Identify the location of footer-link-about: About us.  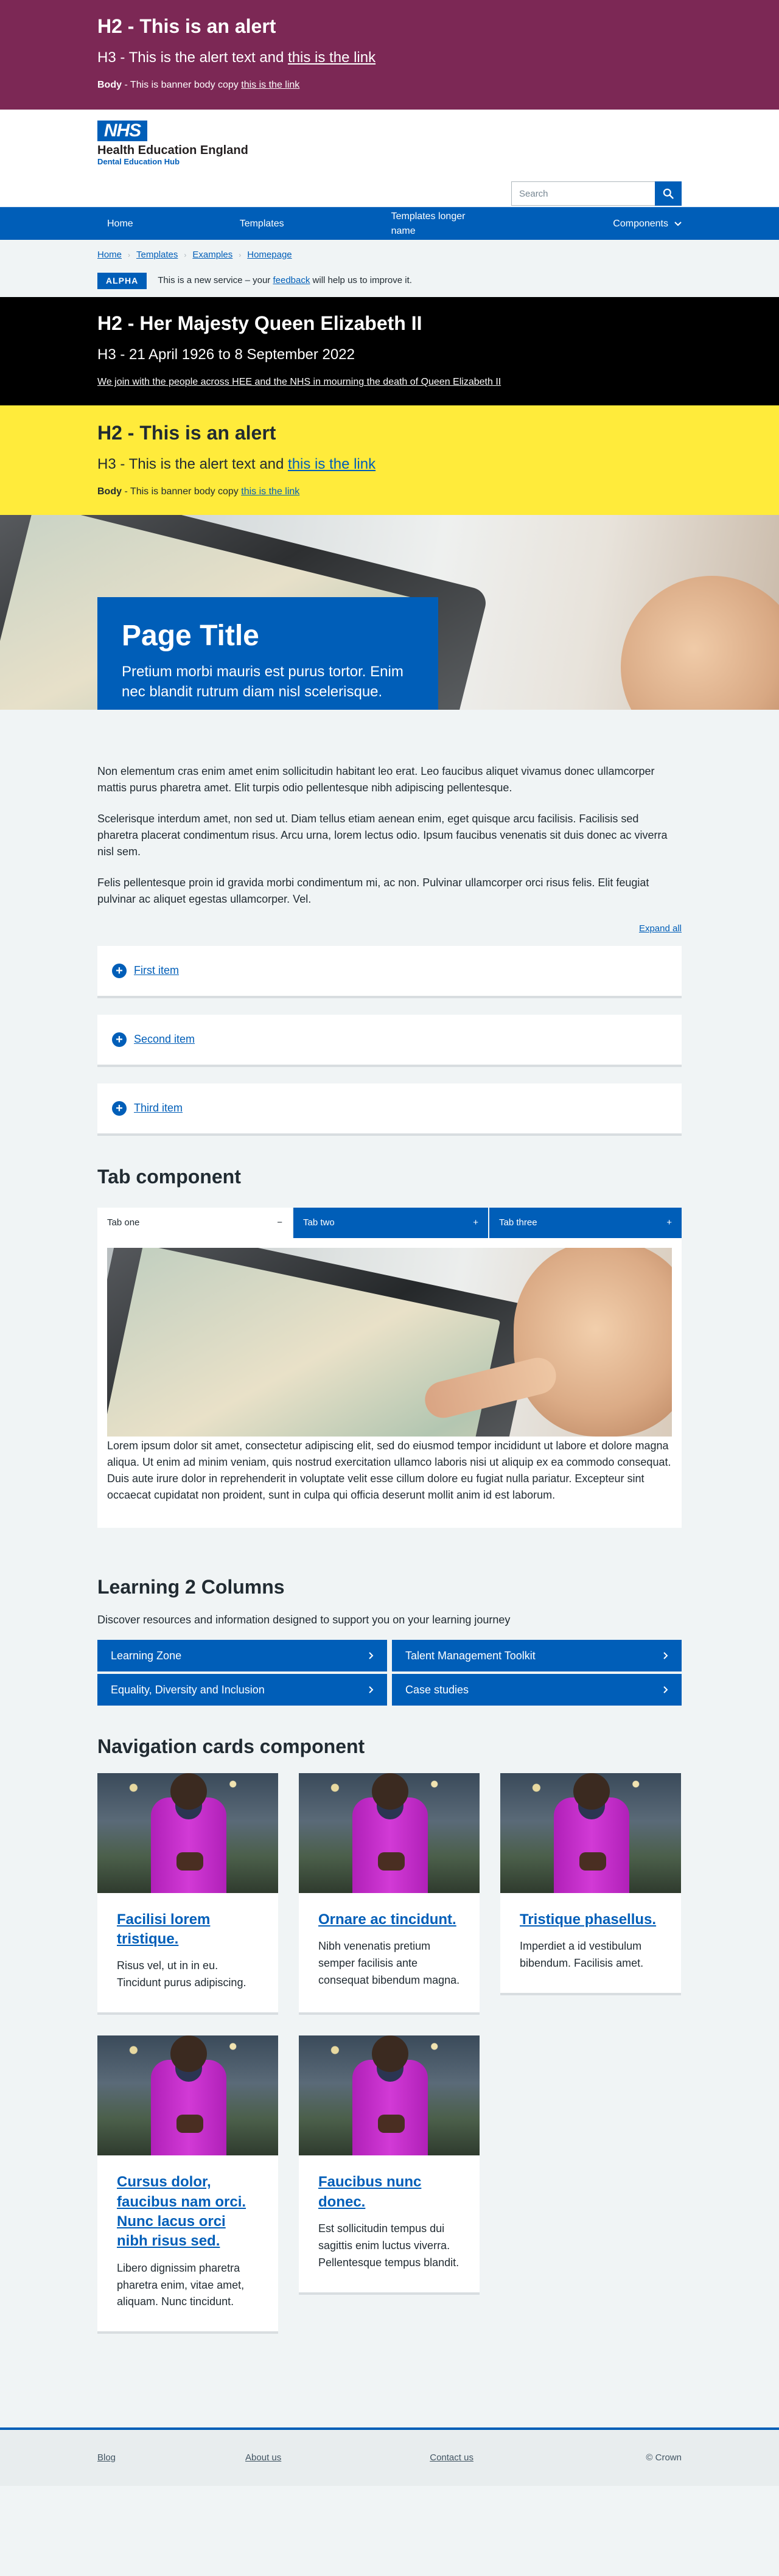
(263, 2458).